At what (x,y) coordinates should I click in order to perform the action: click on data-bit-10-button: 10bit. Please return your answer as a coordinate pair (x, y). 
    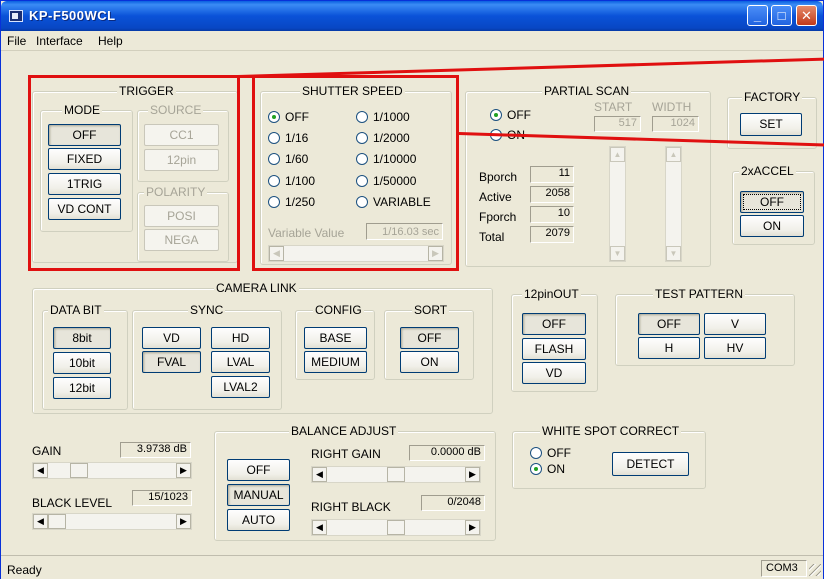
    Looking at the image, I should click on (82, 363).